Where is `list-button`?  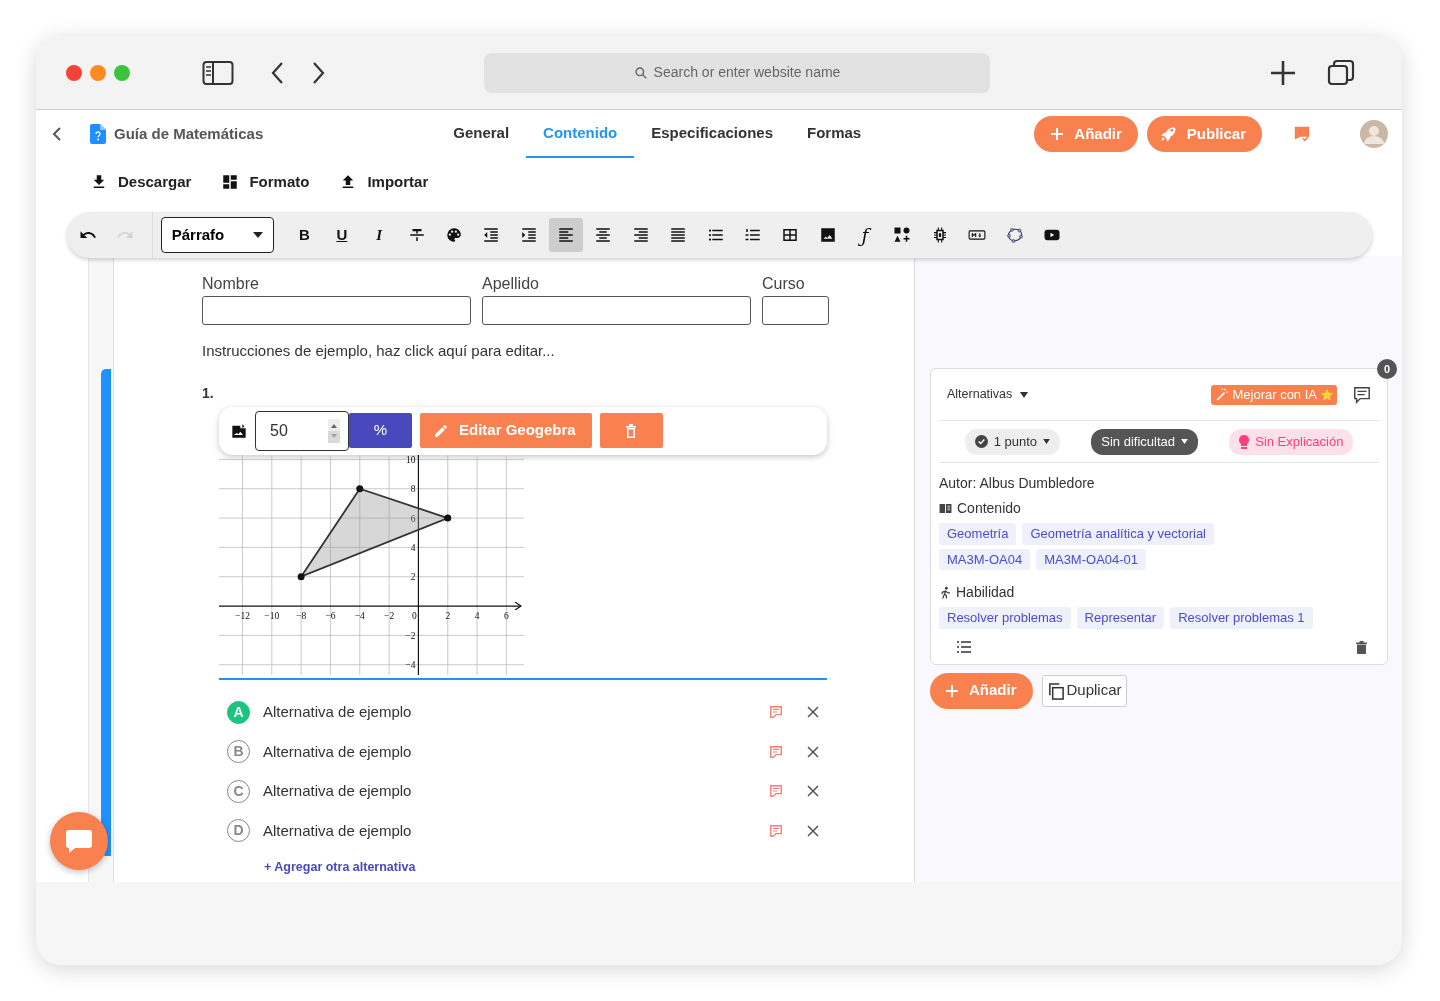
list-button is located at coordinates (964, 647).